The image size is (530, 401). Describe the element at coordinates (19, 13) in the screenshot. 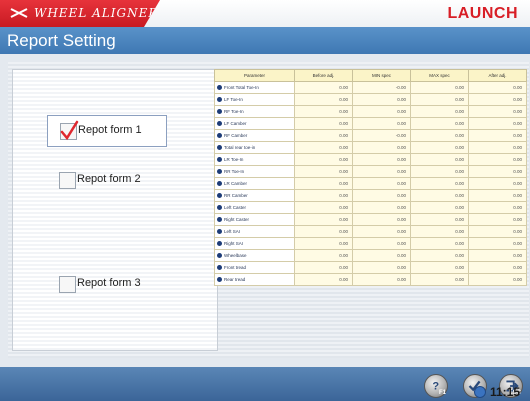

I see `aligner-logo-icon` at that location.